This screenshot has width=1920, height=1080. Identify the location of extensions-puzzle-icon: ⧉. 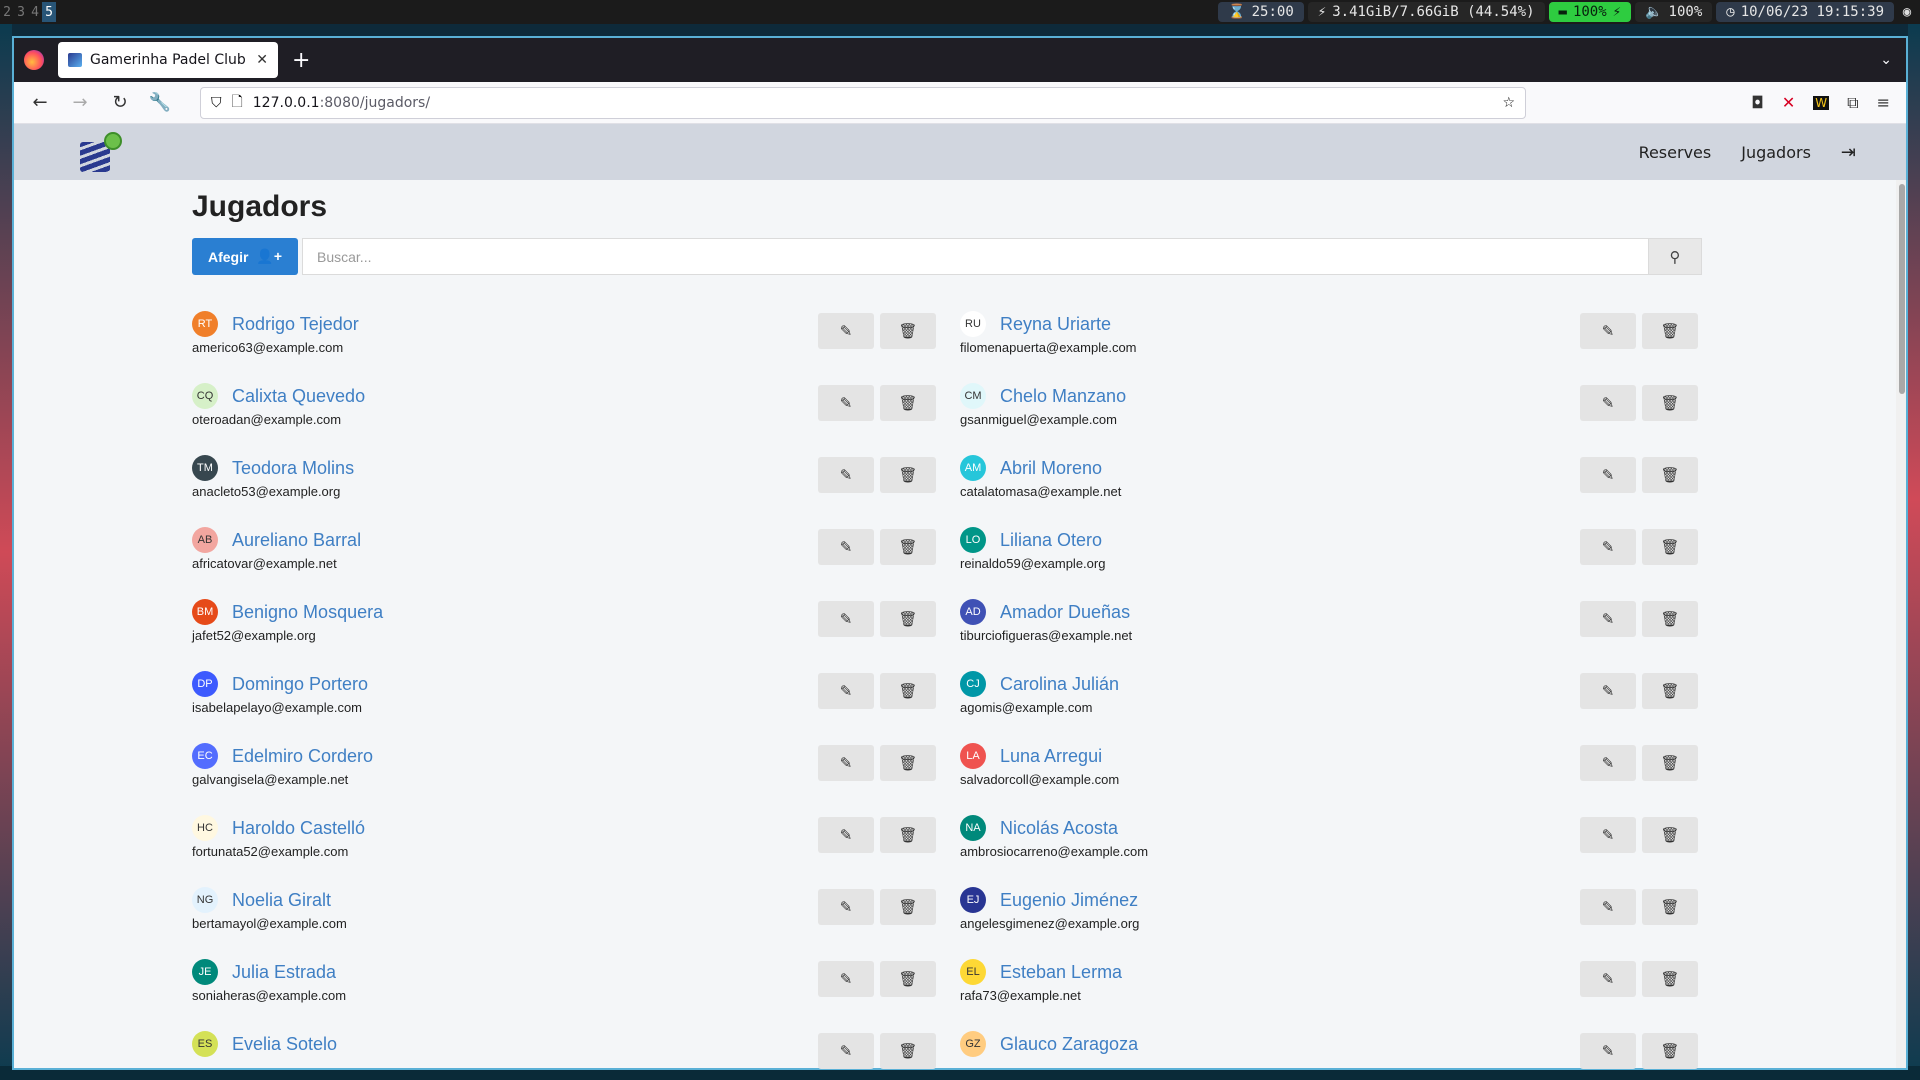
(1852, 103).